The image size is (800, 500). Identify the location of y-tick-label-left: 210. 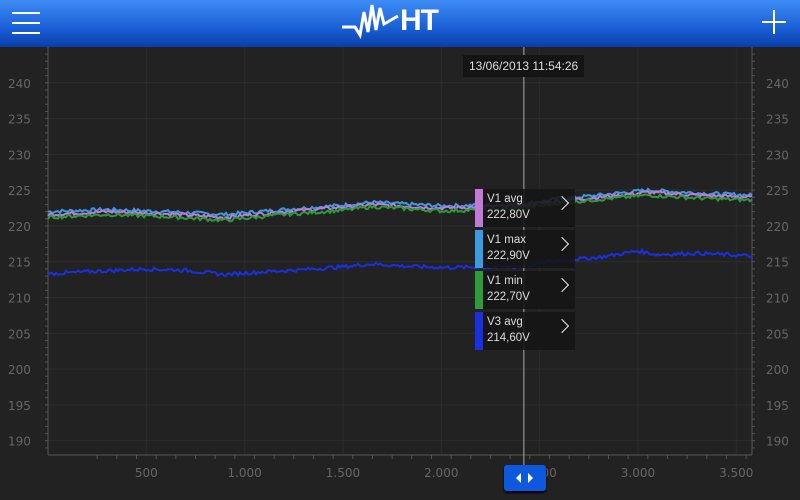
(19, 299).